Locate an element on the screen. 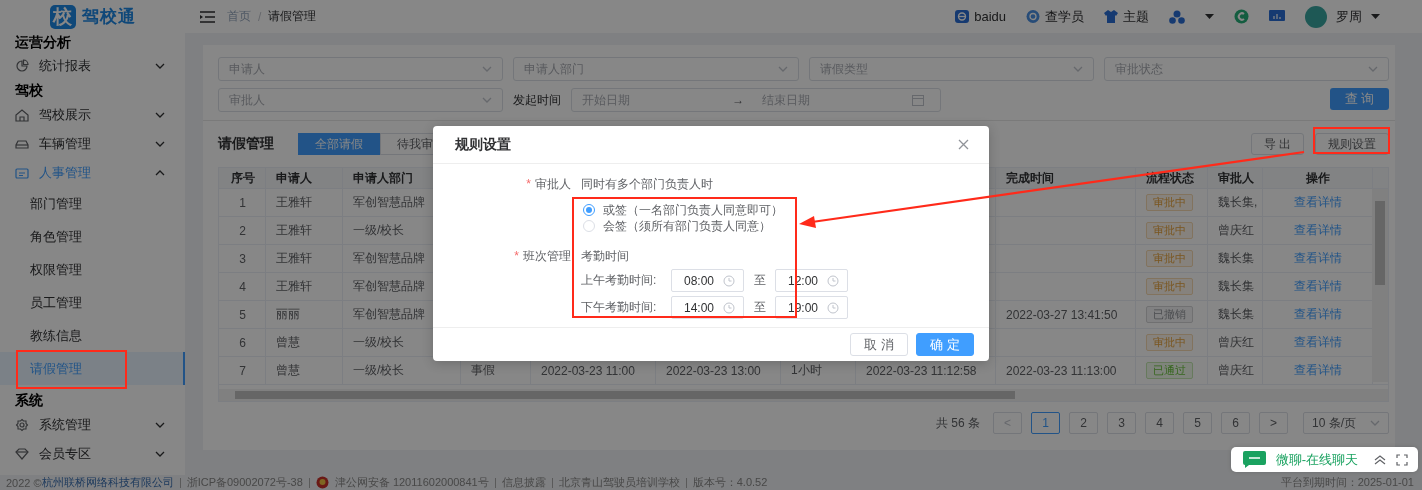 This screenshot has width=1422, height=490. calendar-icon is located at coordinates (918, 100).